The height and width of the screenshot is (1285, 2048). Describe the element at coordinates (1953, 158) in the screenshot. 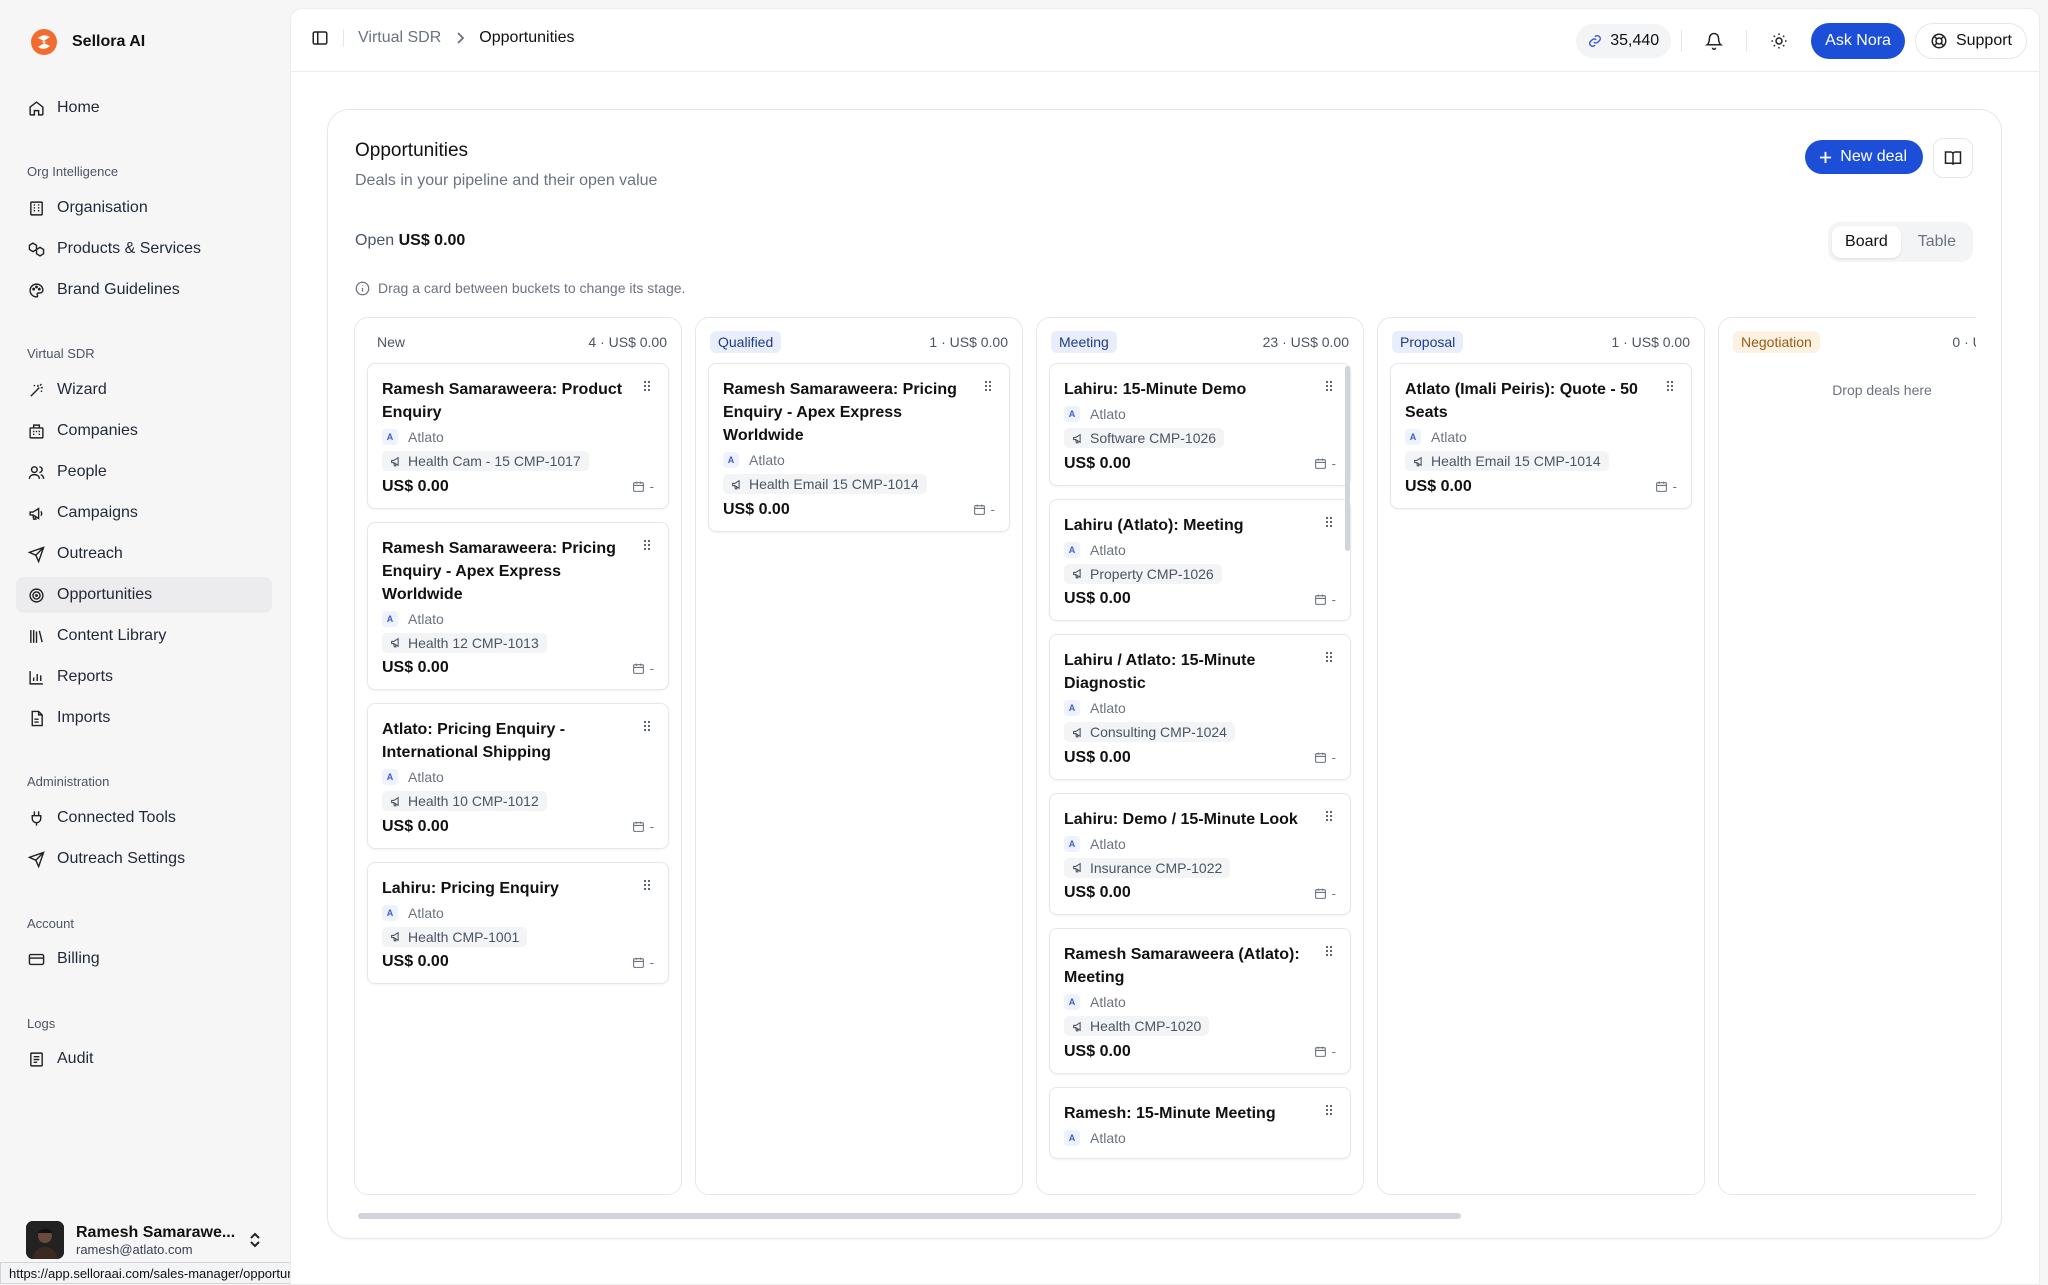

I see `docs-button` at that location.